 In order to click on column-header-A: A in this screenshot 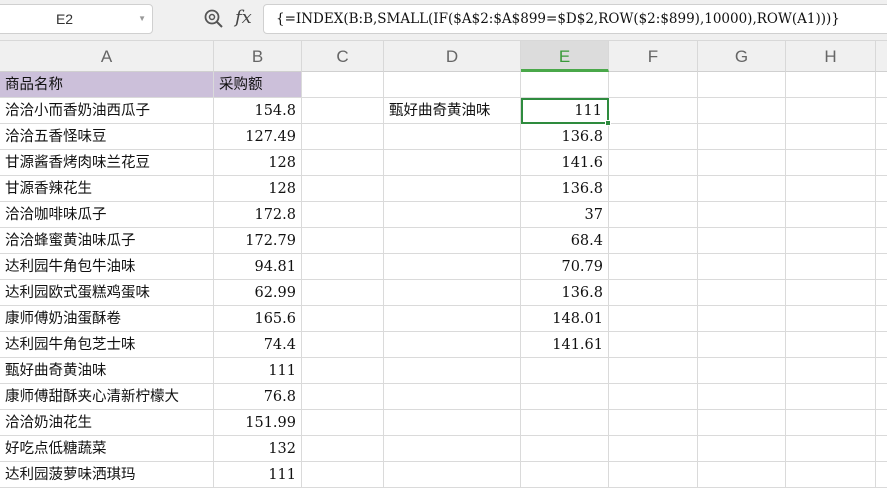, I will do `click(107, 56)`.